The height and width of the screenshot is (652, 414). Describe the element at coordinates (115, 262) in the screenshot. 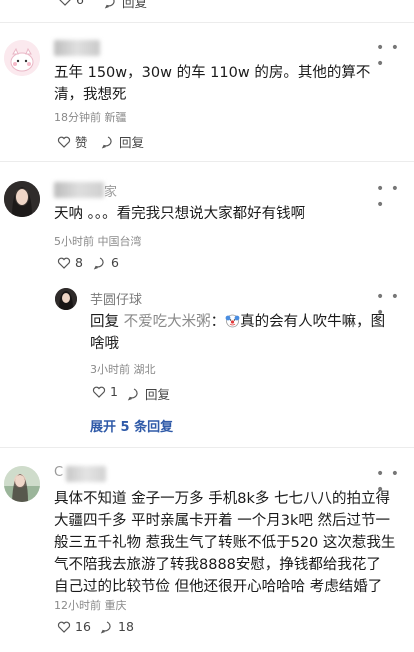

I see `reply-count: 6` at that location.